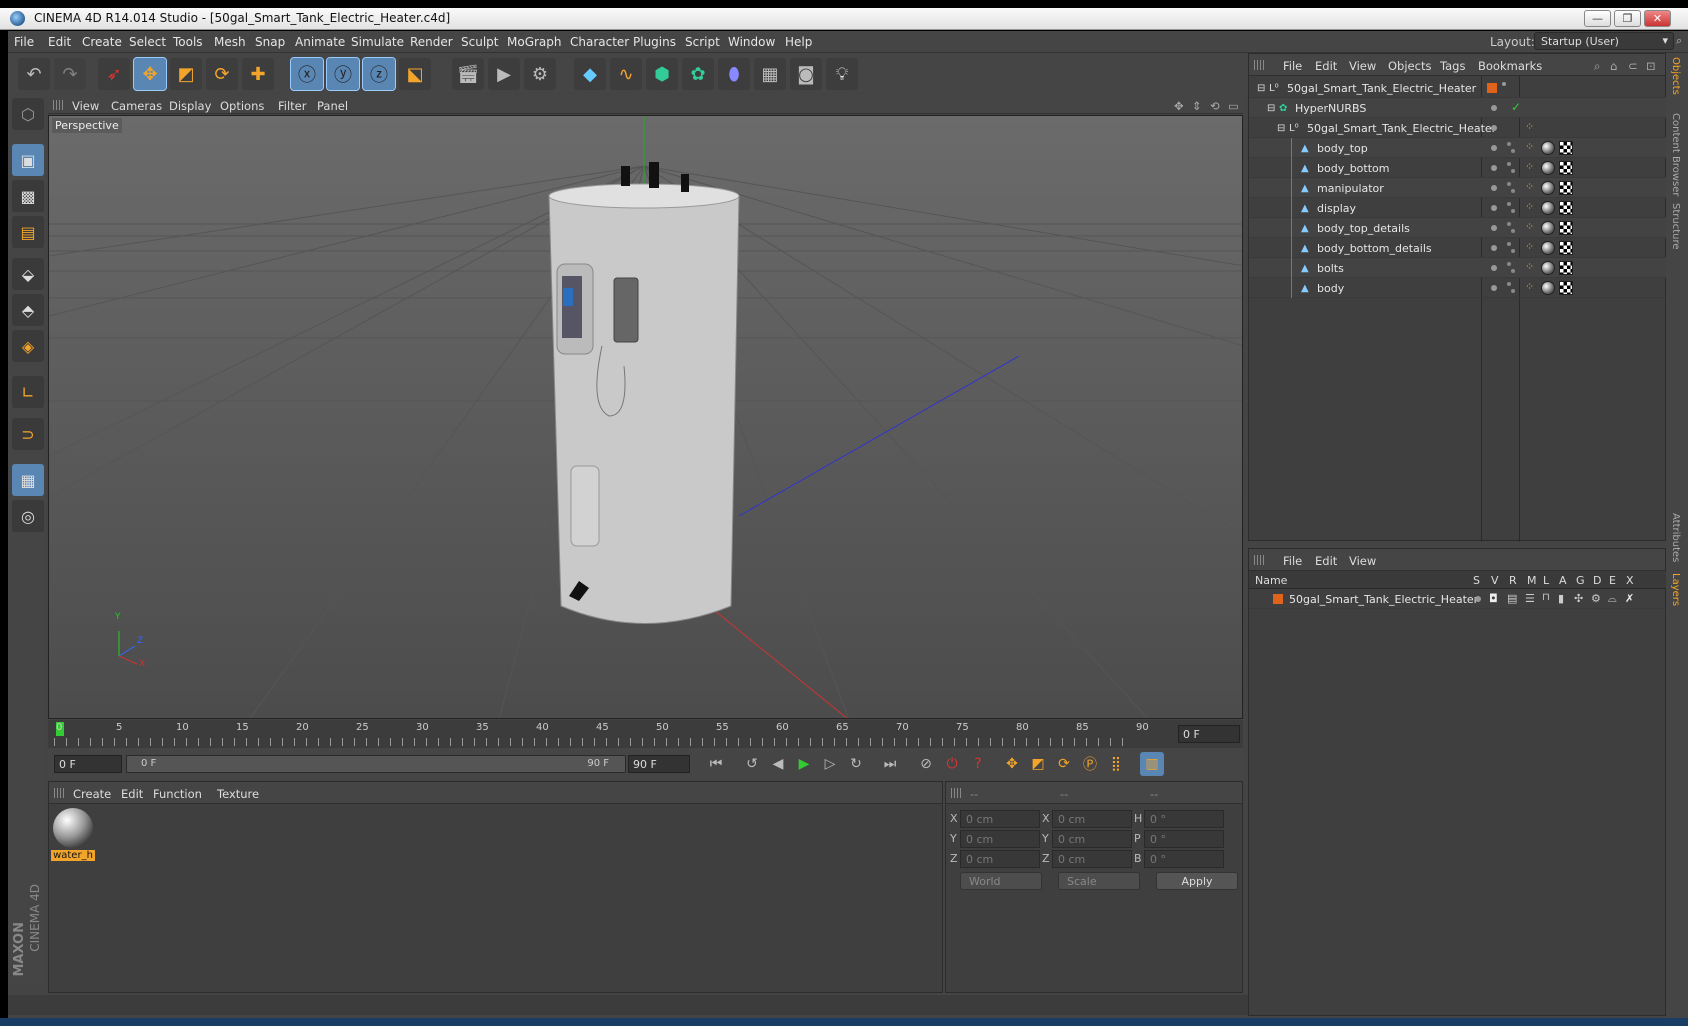 The width and height of the screenshot is (1688, 1026). Describe the element at coordinates (186, 74) in the screenshot. I see `scale-tool-button: ◩` at that location.